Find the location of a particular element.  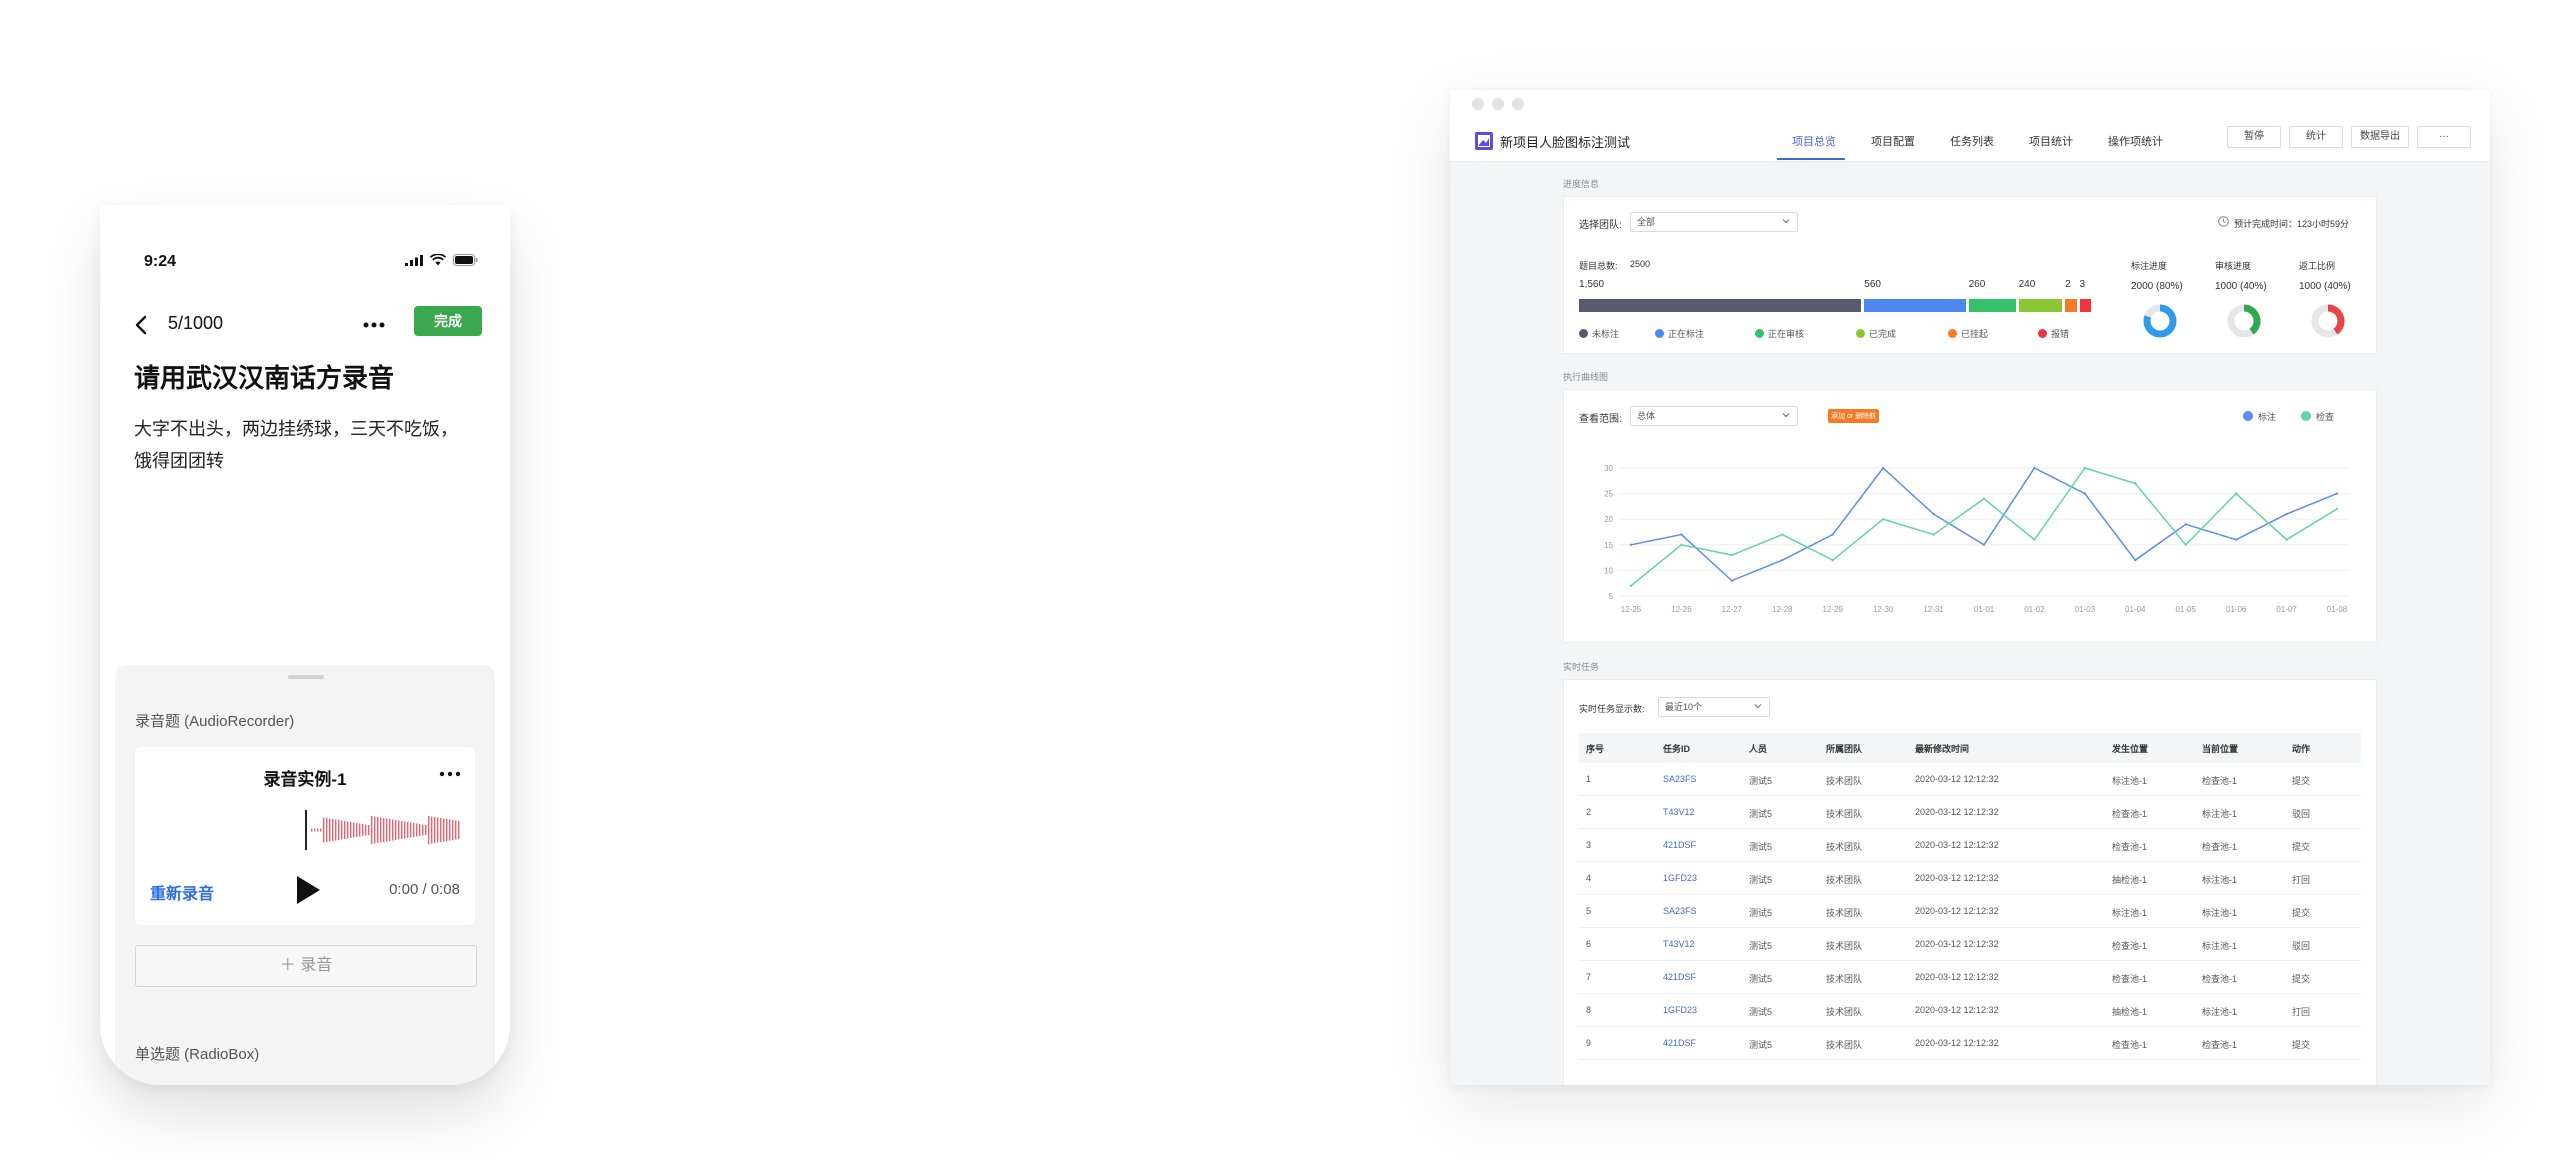

done-button: 完成 is located at coordinates (448, 321).